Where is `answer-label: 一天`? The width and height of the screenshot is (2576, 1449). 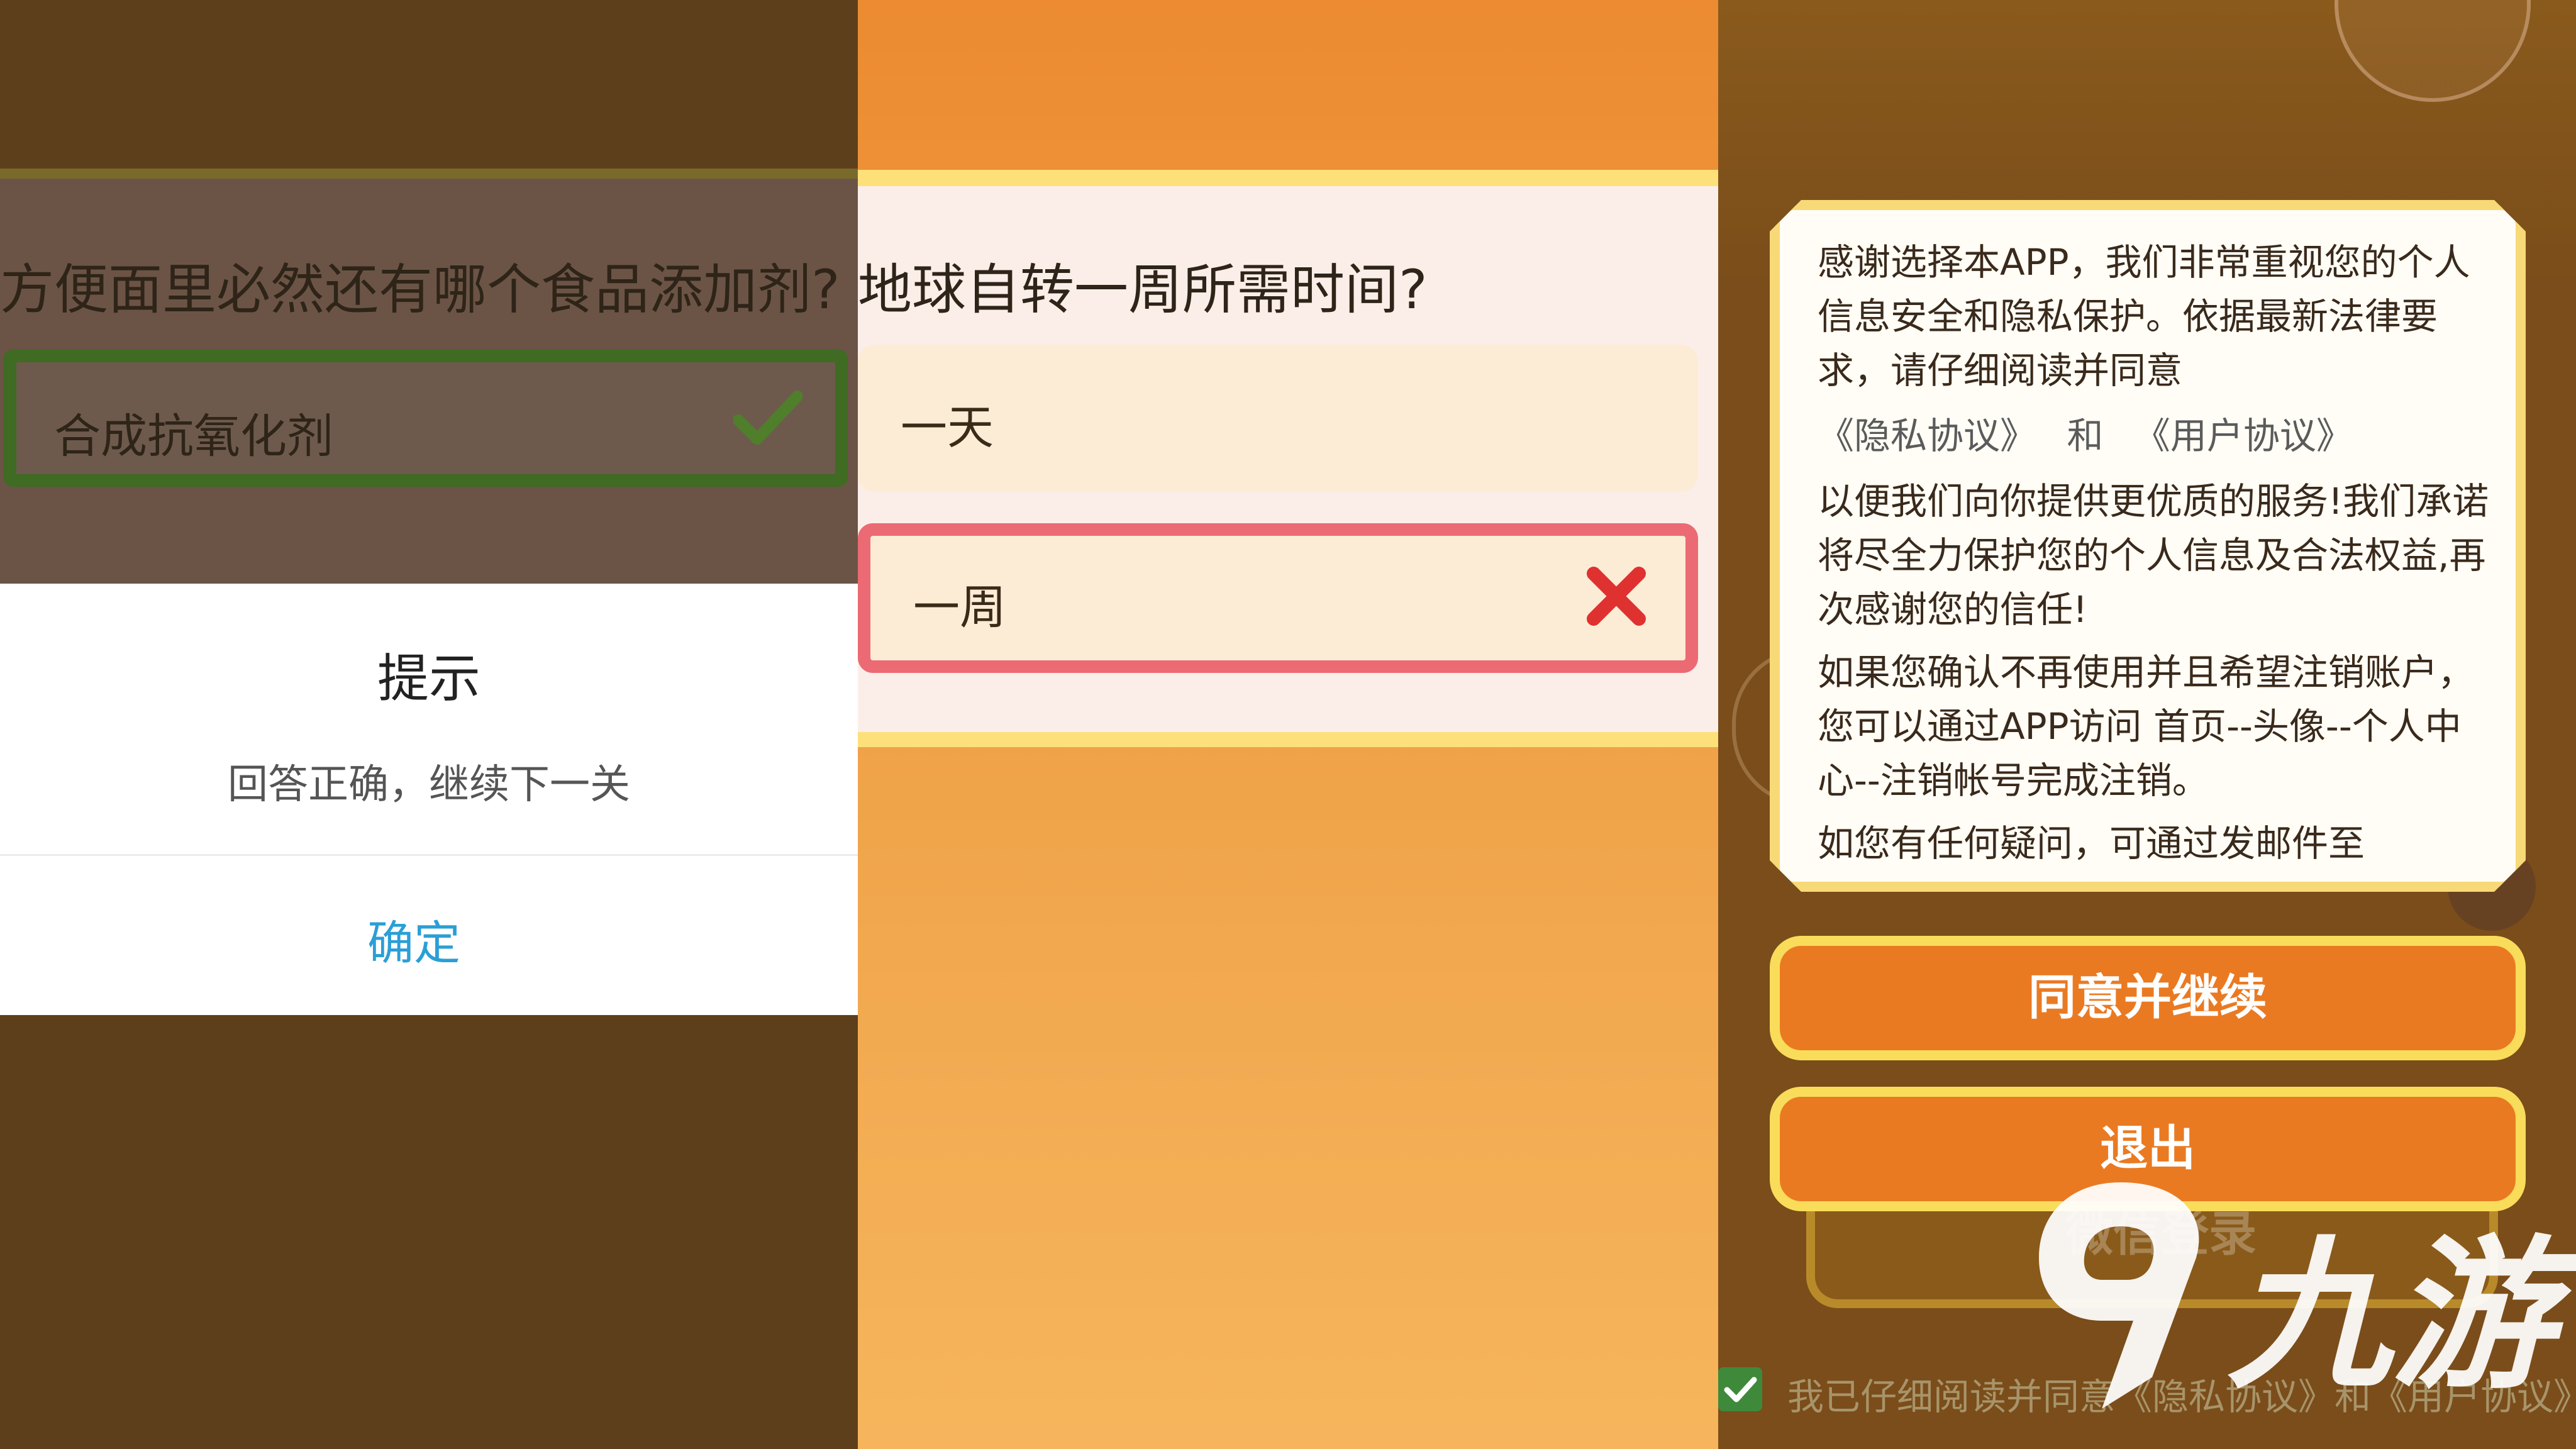 answer-label: 一天 is located at coordinates (947, 428).